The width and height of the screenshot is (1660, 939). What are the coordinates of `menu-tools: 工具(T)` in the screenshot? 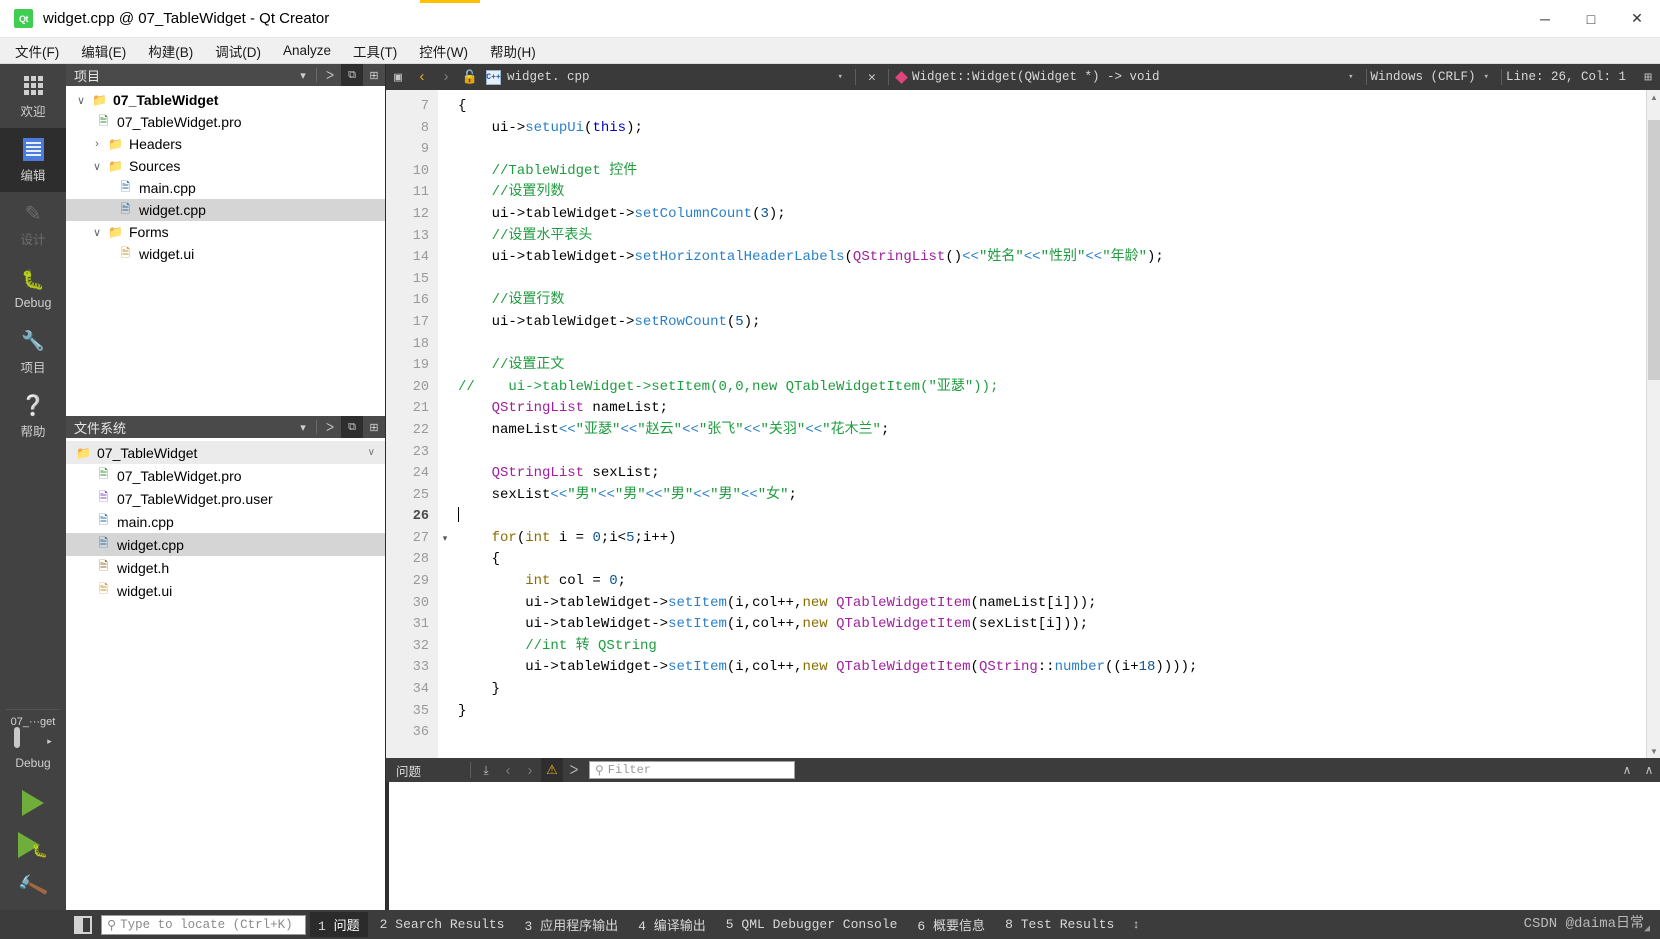 It's located at (375, 51).